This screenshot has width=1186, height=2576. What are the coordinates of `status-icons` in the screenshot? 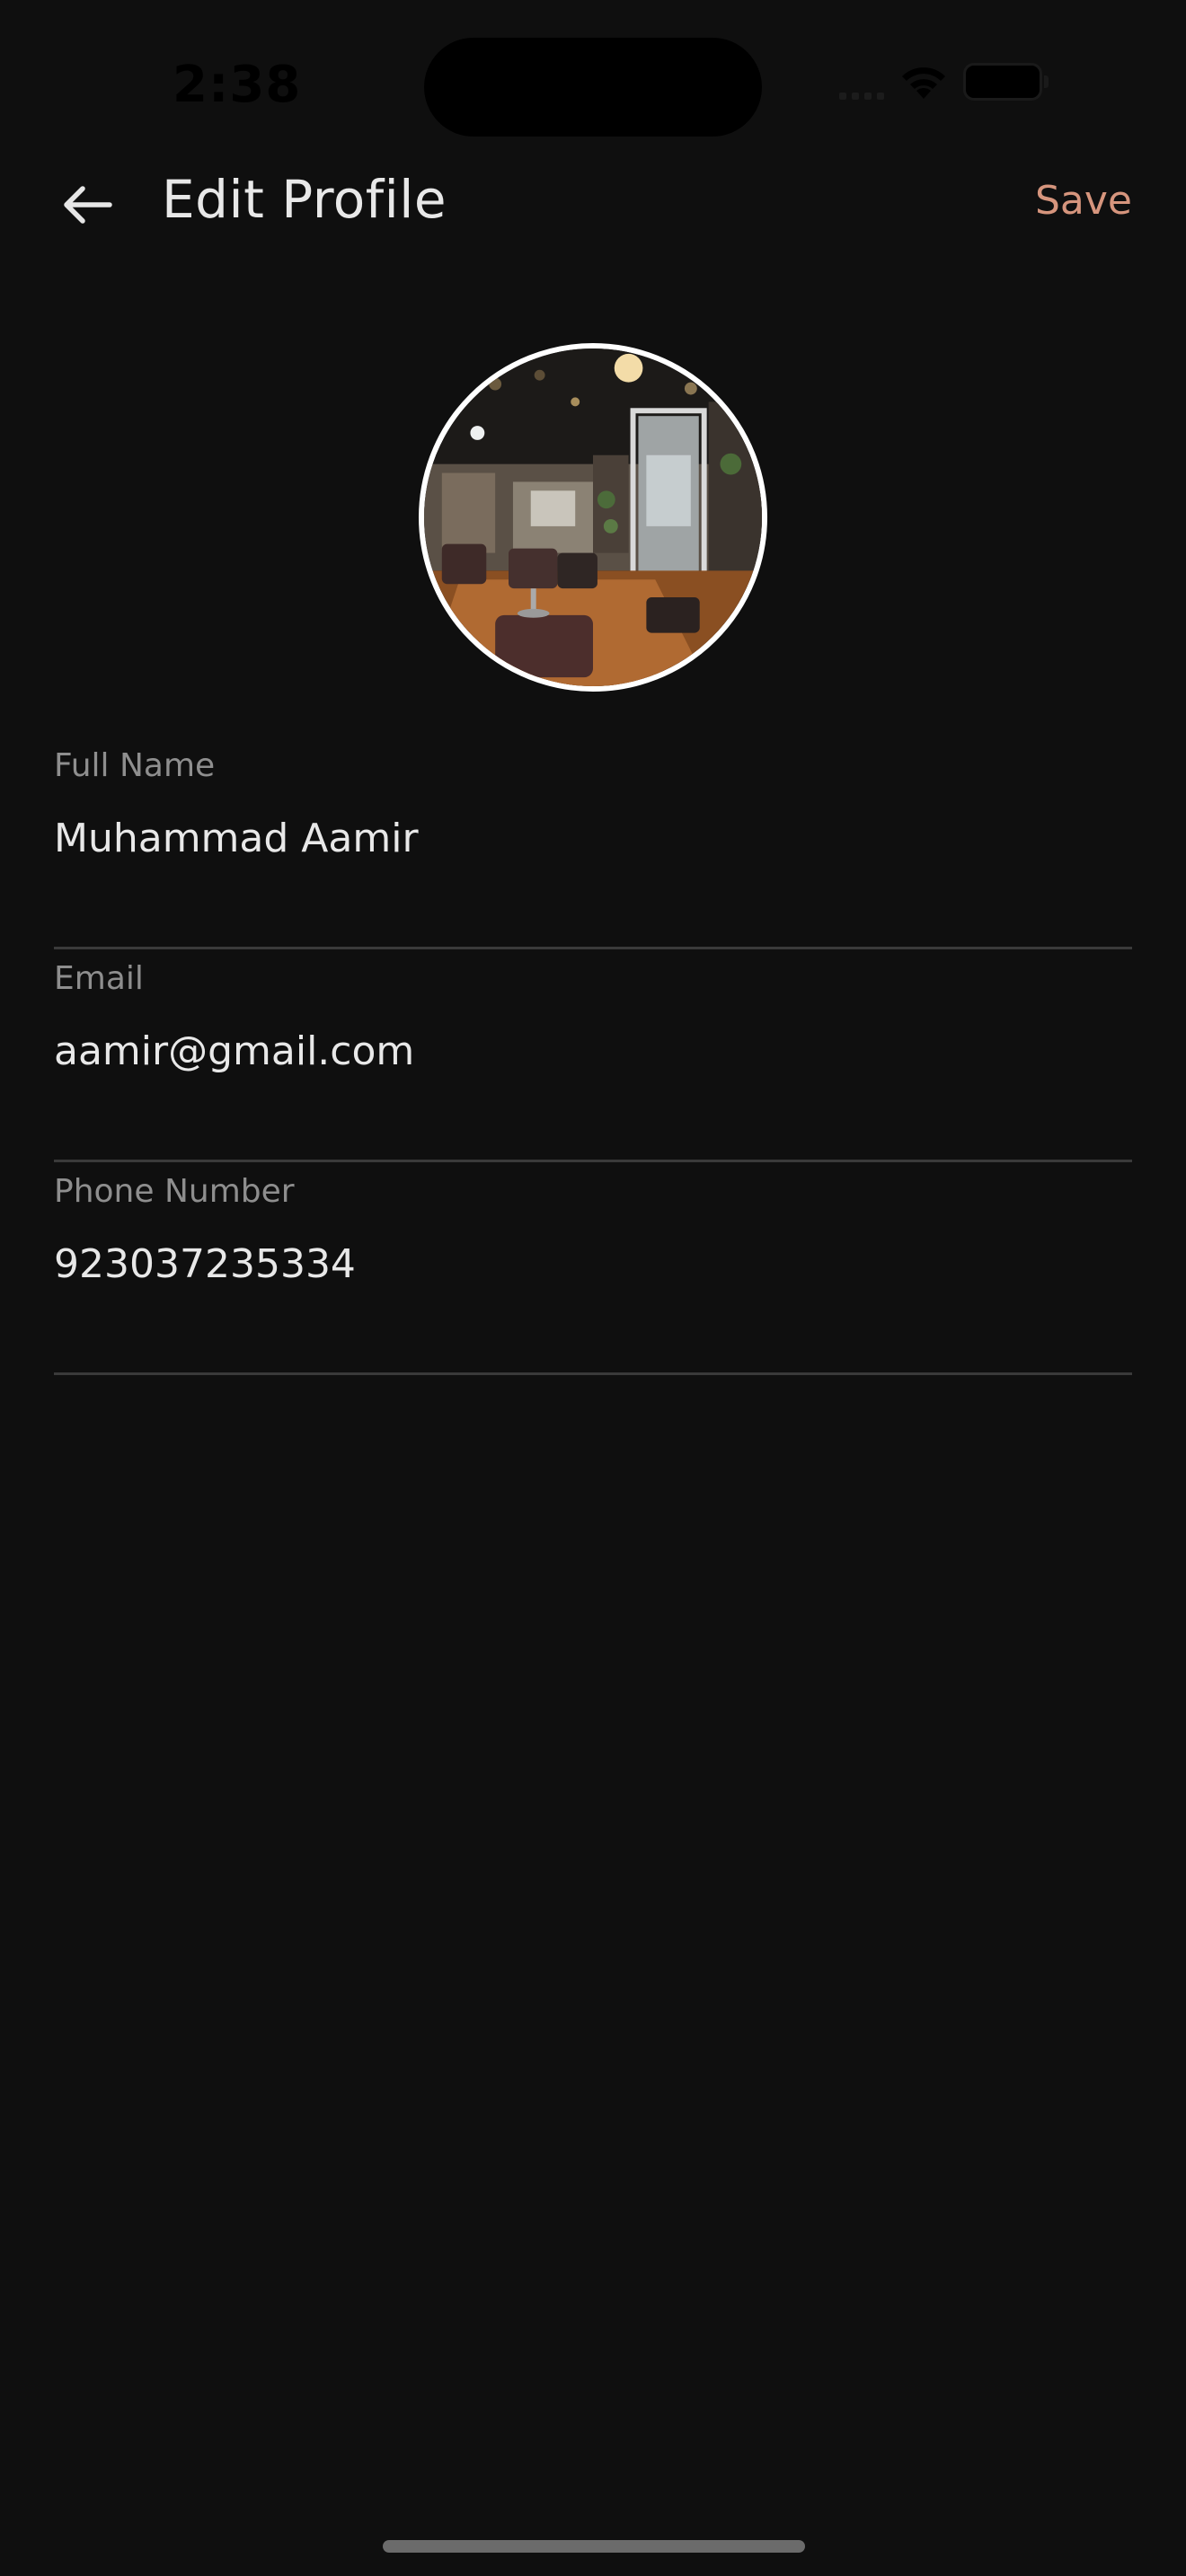 It's located at (944, 82).